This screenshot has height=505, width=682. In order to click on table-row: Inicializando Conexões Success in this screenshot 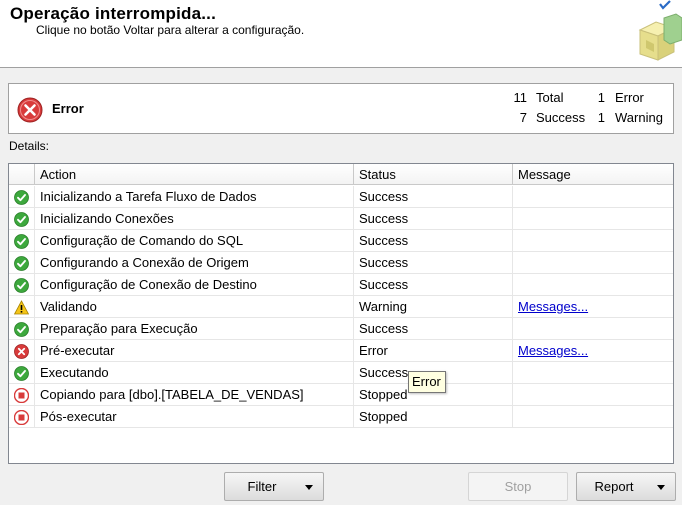, I will do `click(341, 219)`.